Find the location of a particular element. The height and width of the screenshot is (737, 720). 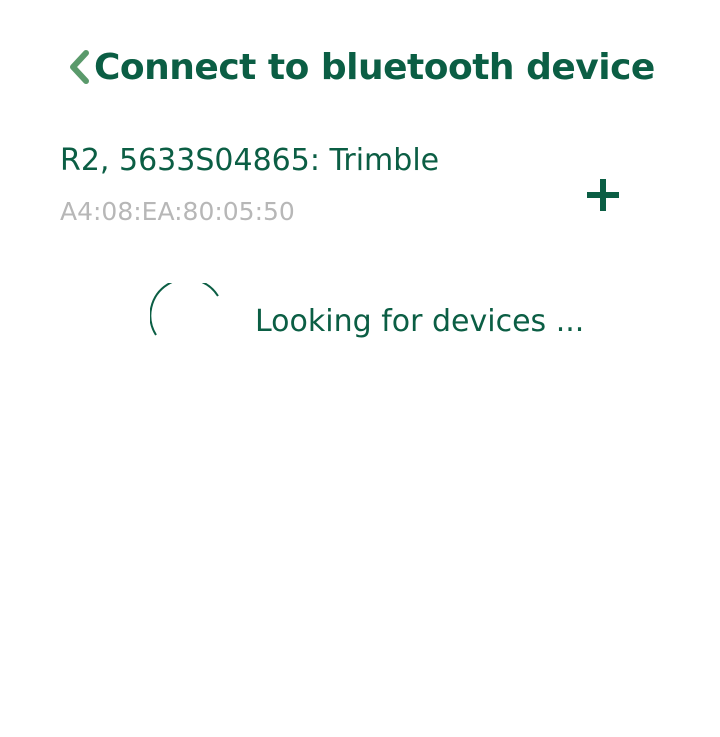

back-button is located at coordinates (79, 67).